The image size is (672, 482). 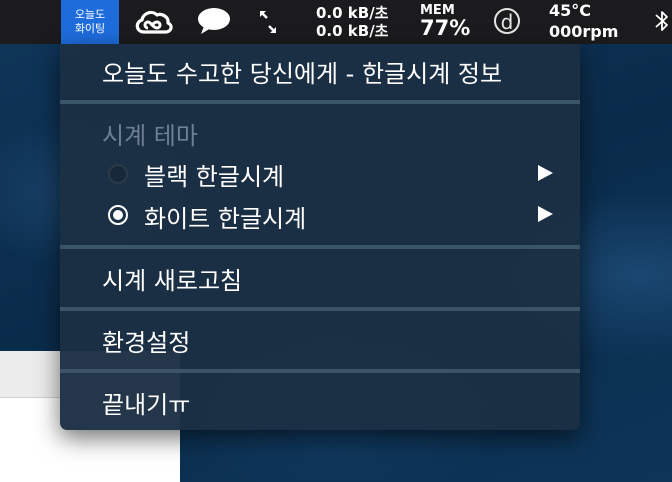 I want to click on radio-selected-icon, so click(x=118, y=215).